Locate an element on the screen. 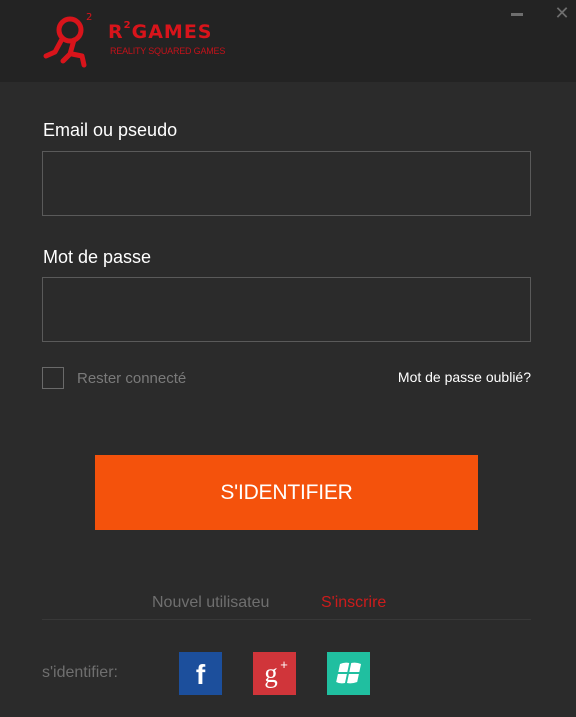 This screenshot has width=576, height=717. google-plus-button: g + is located at coordinates (274, 673).